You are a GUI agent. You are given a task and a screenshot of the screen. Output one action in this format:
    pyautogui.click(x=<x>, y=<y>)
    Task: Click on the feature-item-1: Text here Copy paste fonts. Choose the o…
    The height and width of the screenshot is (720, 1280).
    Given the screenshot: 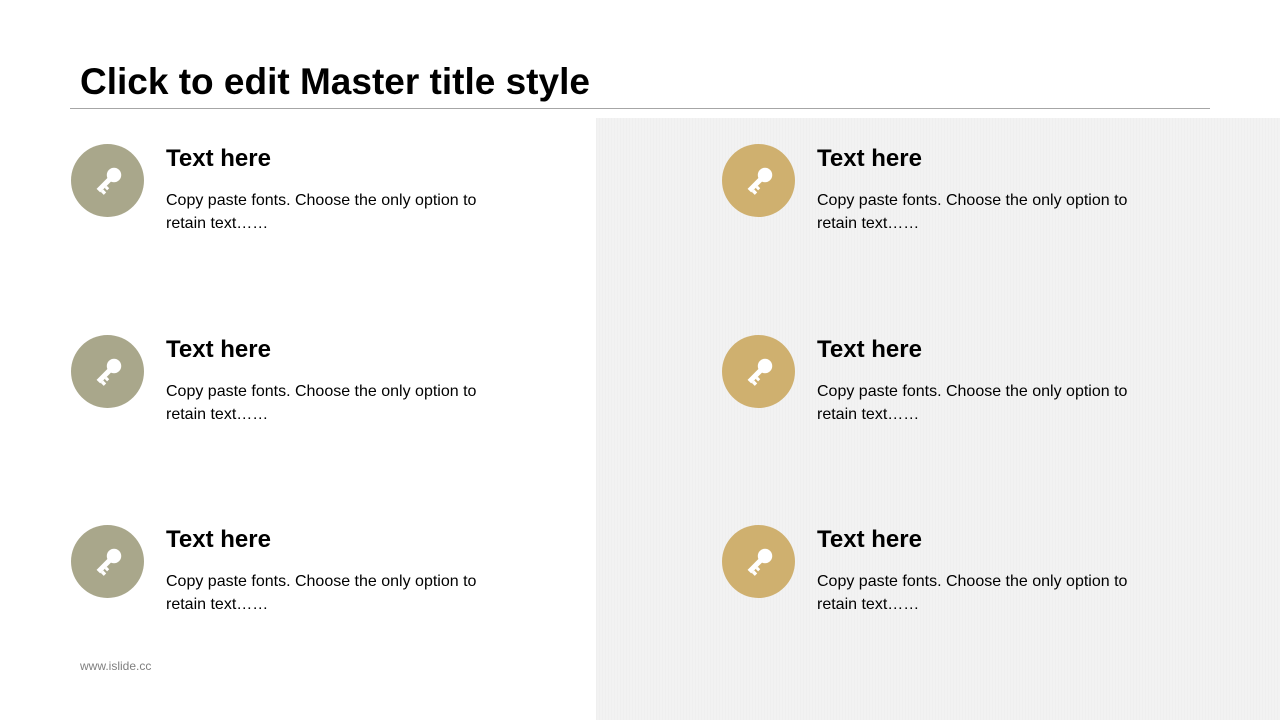 What is the action you would take?
    pyautogui.click(x=331, y=199)
    